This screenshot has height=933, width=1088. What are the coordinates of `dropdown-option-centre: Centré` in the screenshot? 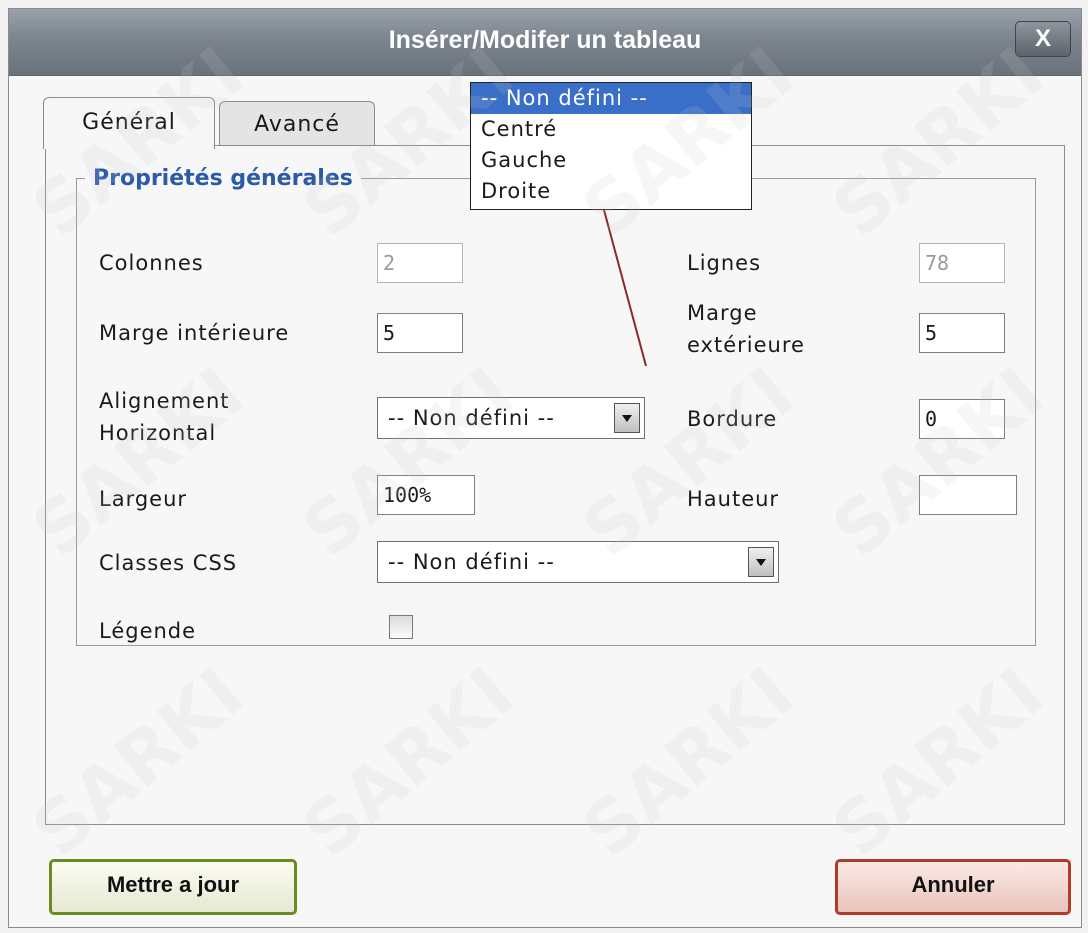 It's located at (611, 129).